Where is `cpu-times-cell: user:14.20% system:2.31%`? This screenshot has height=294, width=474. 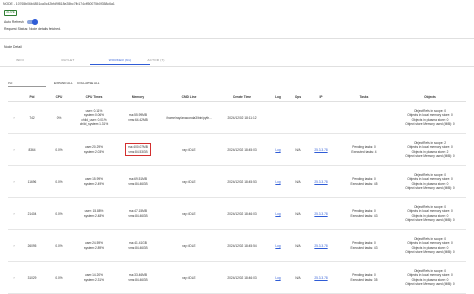
cpu-times-cell: user:14.20% system:2.31% is located at coordinates (94, 277).